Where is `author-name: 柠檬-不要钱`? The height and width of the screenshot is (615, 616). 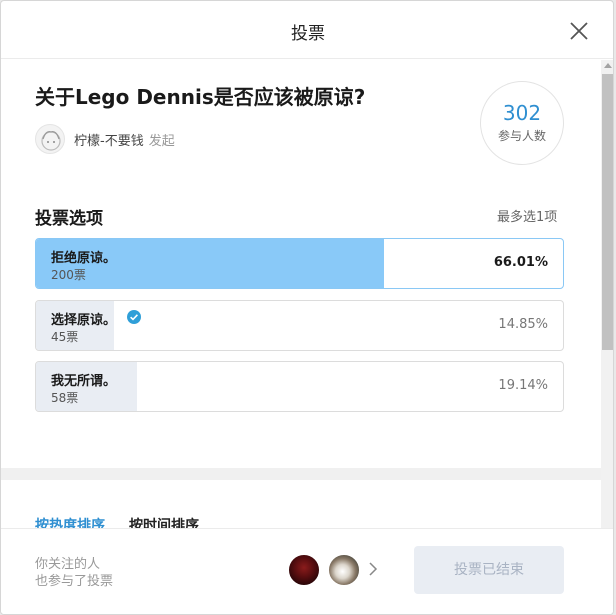 author-name: 柠檬-不要钱 is located at coordinates (109, 139).